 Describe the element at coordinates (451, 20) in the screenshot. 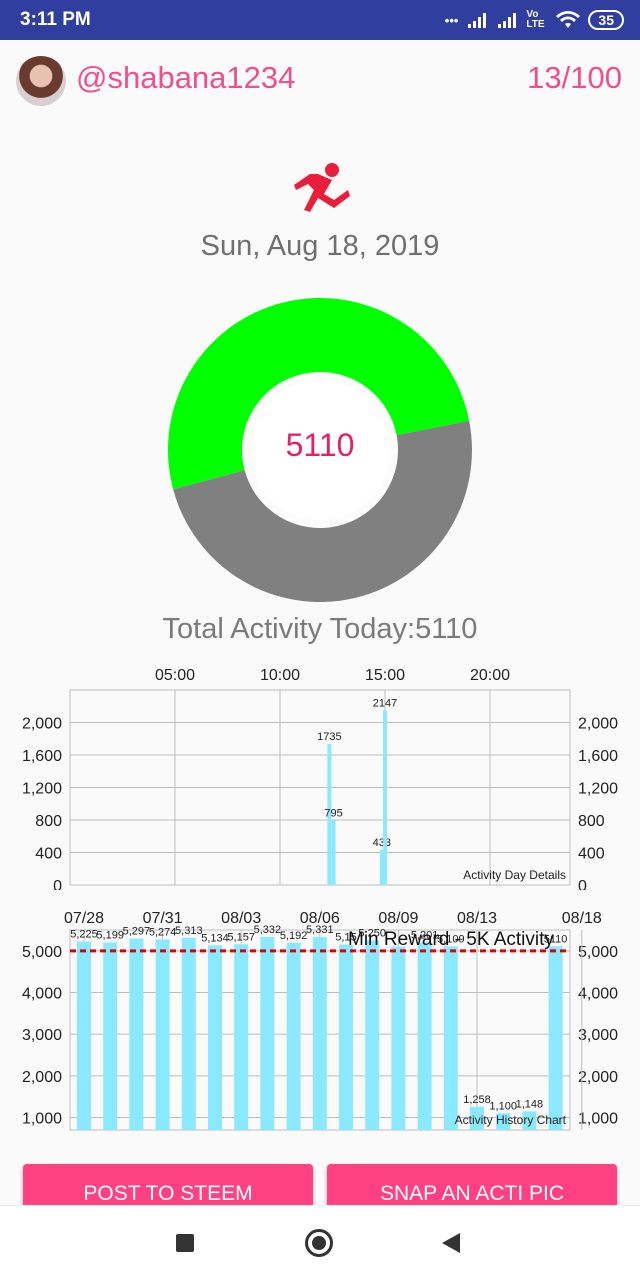

I see `more-dots-icon: •••` at that location.